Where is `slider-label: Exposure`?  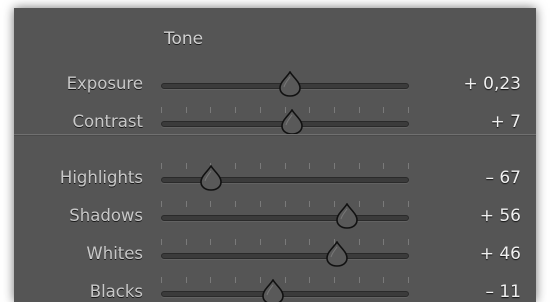
slider-label: Exposure is located at coordinates (104, 83).